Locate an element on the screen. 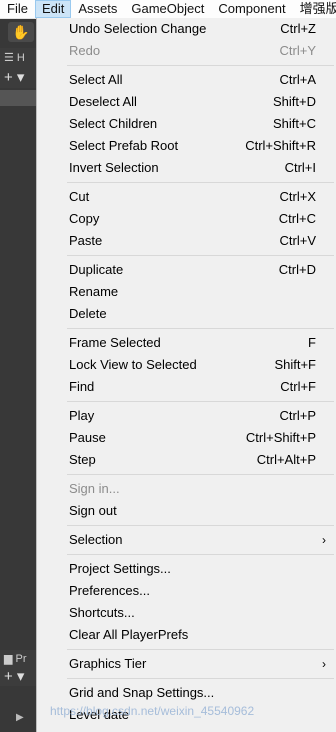 The height and width of the screenshot is (732, 336). menu-item: Redo Ctrl+Y is located at coordinates (186, 51).